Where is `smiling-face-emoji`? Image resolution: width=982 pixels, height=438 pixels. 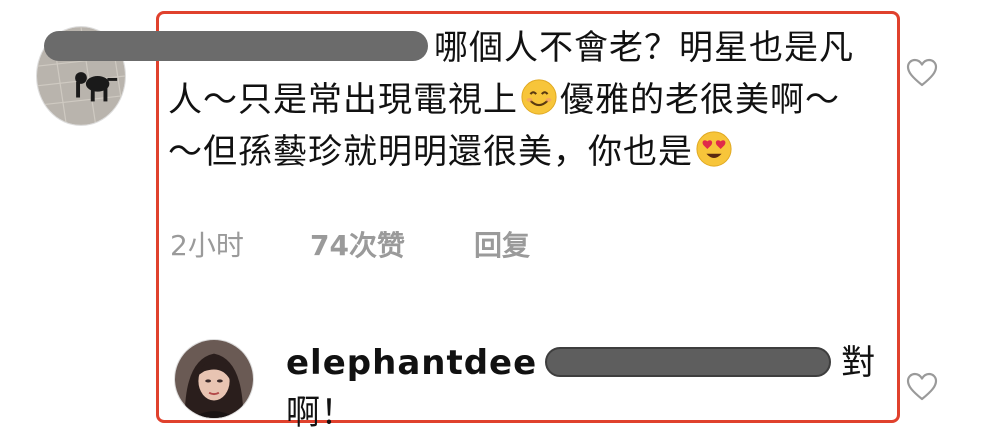
smiling-face-emoji is located at coordinates (539, 97).